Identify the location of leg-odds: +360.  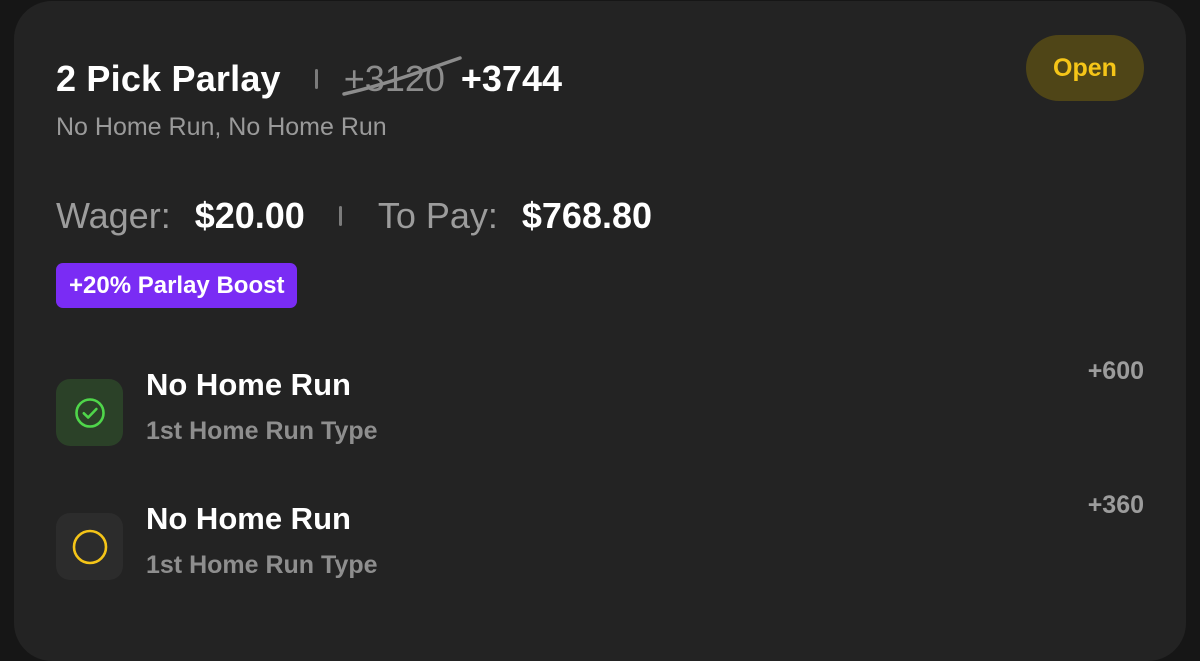
(1115, 505).